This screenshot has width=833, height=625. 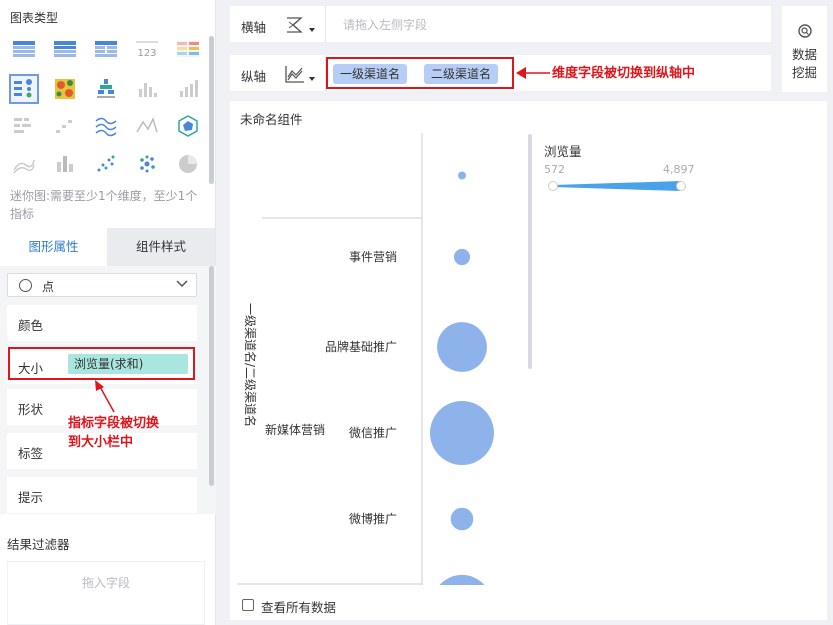 I want to click on annotation-arrow-left-icon, so click(x=533, y=73).